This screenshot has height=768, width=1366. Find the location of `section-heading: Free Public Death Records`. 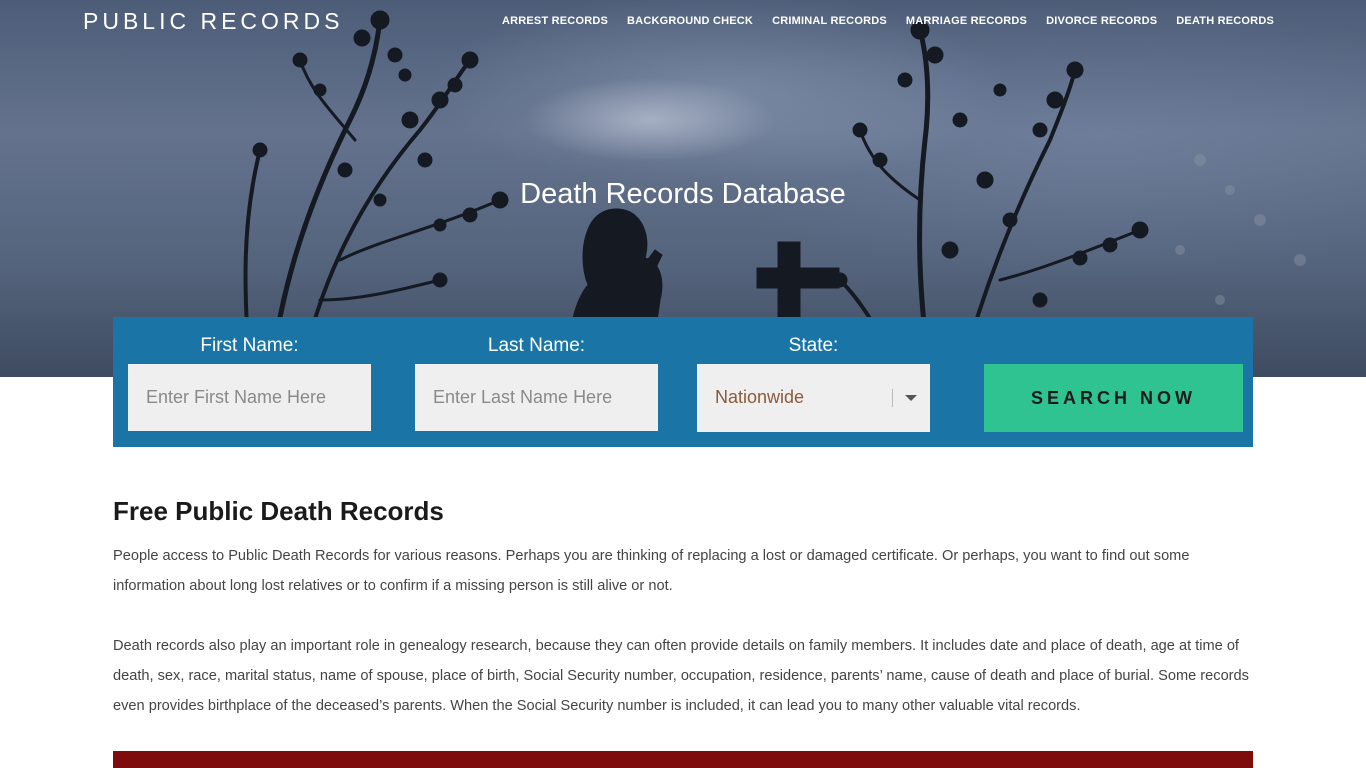

section-heading: Free Public Death Records is located at coordinates (278, 511).